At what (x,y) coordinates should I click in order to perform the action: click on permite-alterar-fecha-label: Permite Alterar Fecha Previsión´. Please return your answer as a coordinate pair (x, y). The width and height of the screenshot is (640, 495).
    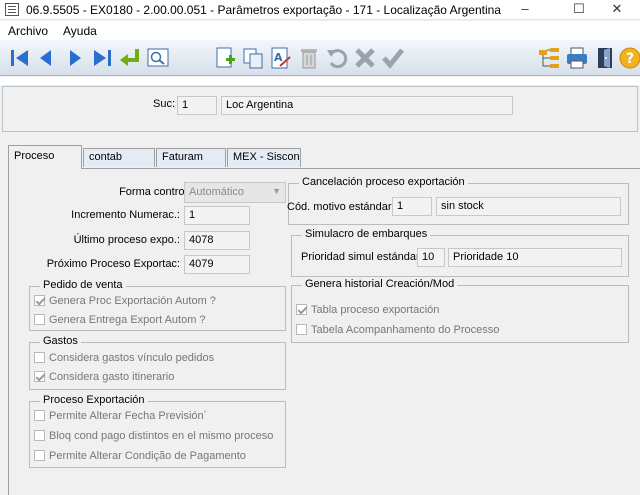
    Looking at the image, I should click on (128, 416).